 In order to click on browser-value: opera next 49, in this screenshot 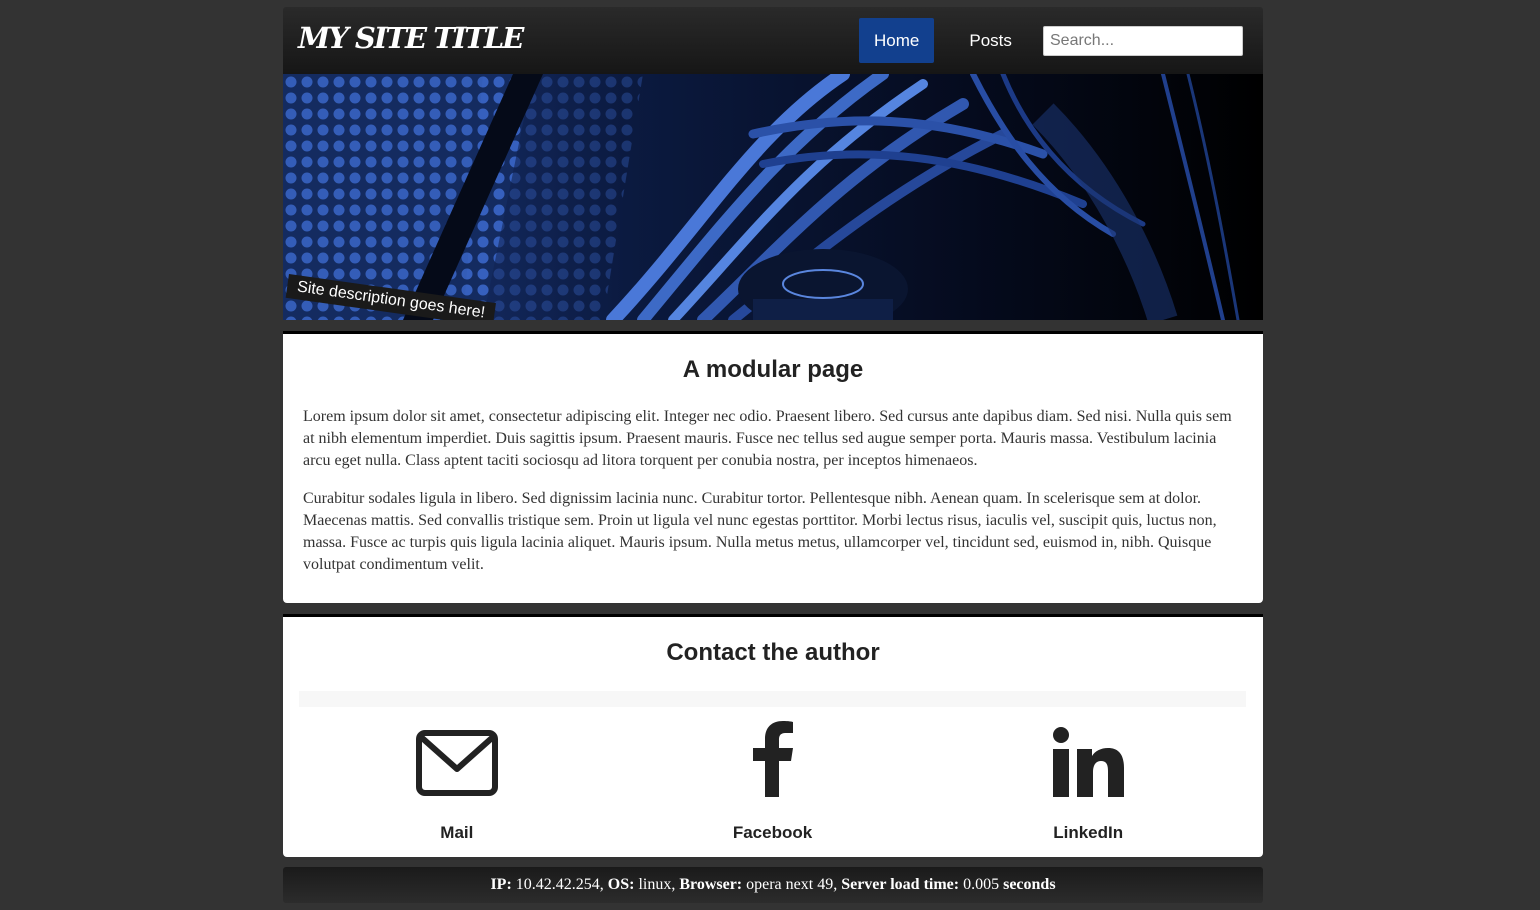, I will do `click(792, 884)`.